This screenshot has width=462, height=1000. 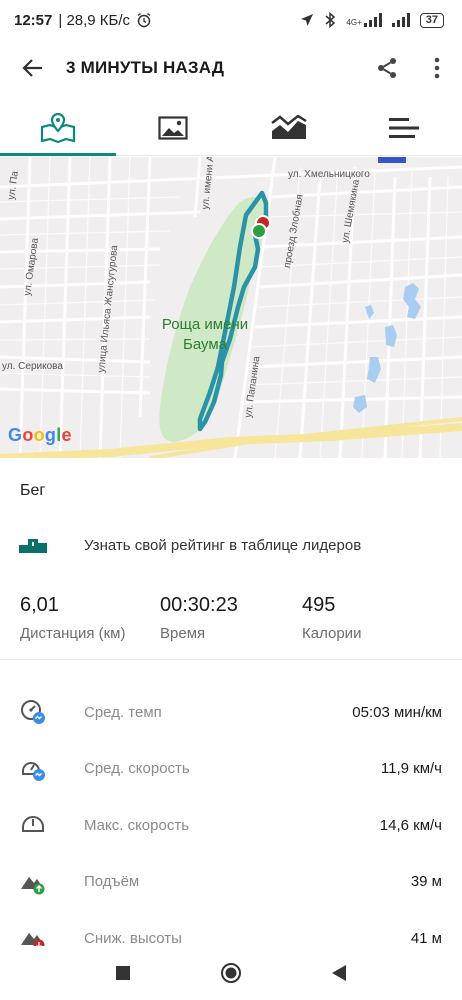 What do you see at coordinates (137, 825) in the screenshot?
I see `detail-label: Макс. скорость` at bounding box center [137, 825].